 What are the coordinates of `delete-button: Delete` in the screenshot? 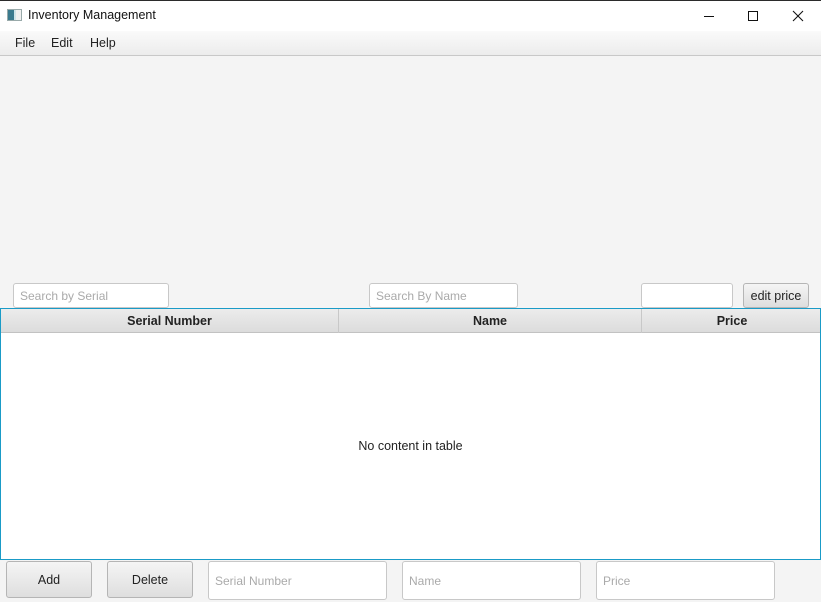 It's located at (150, 579).